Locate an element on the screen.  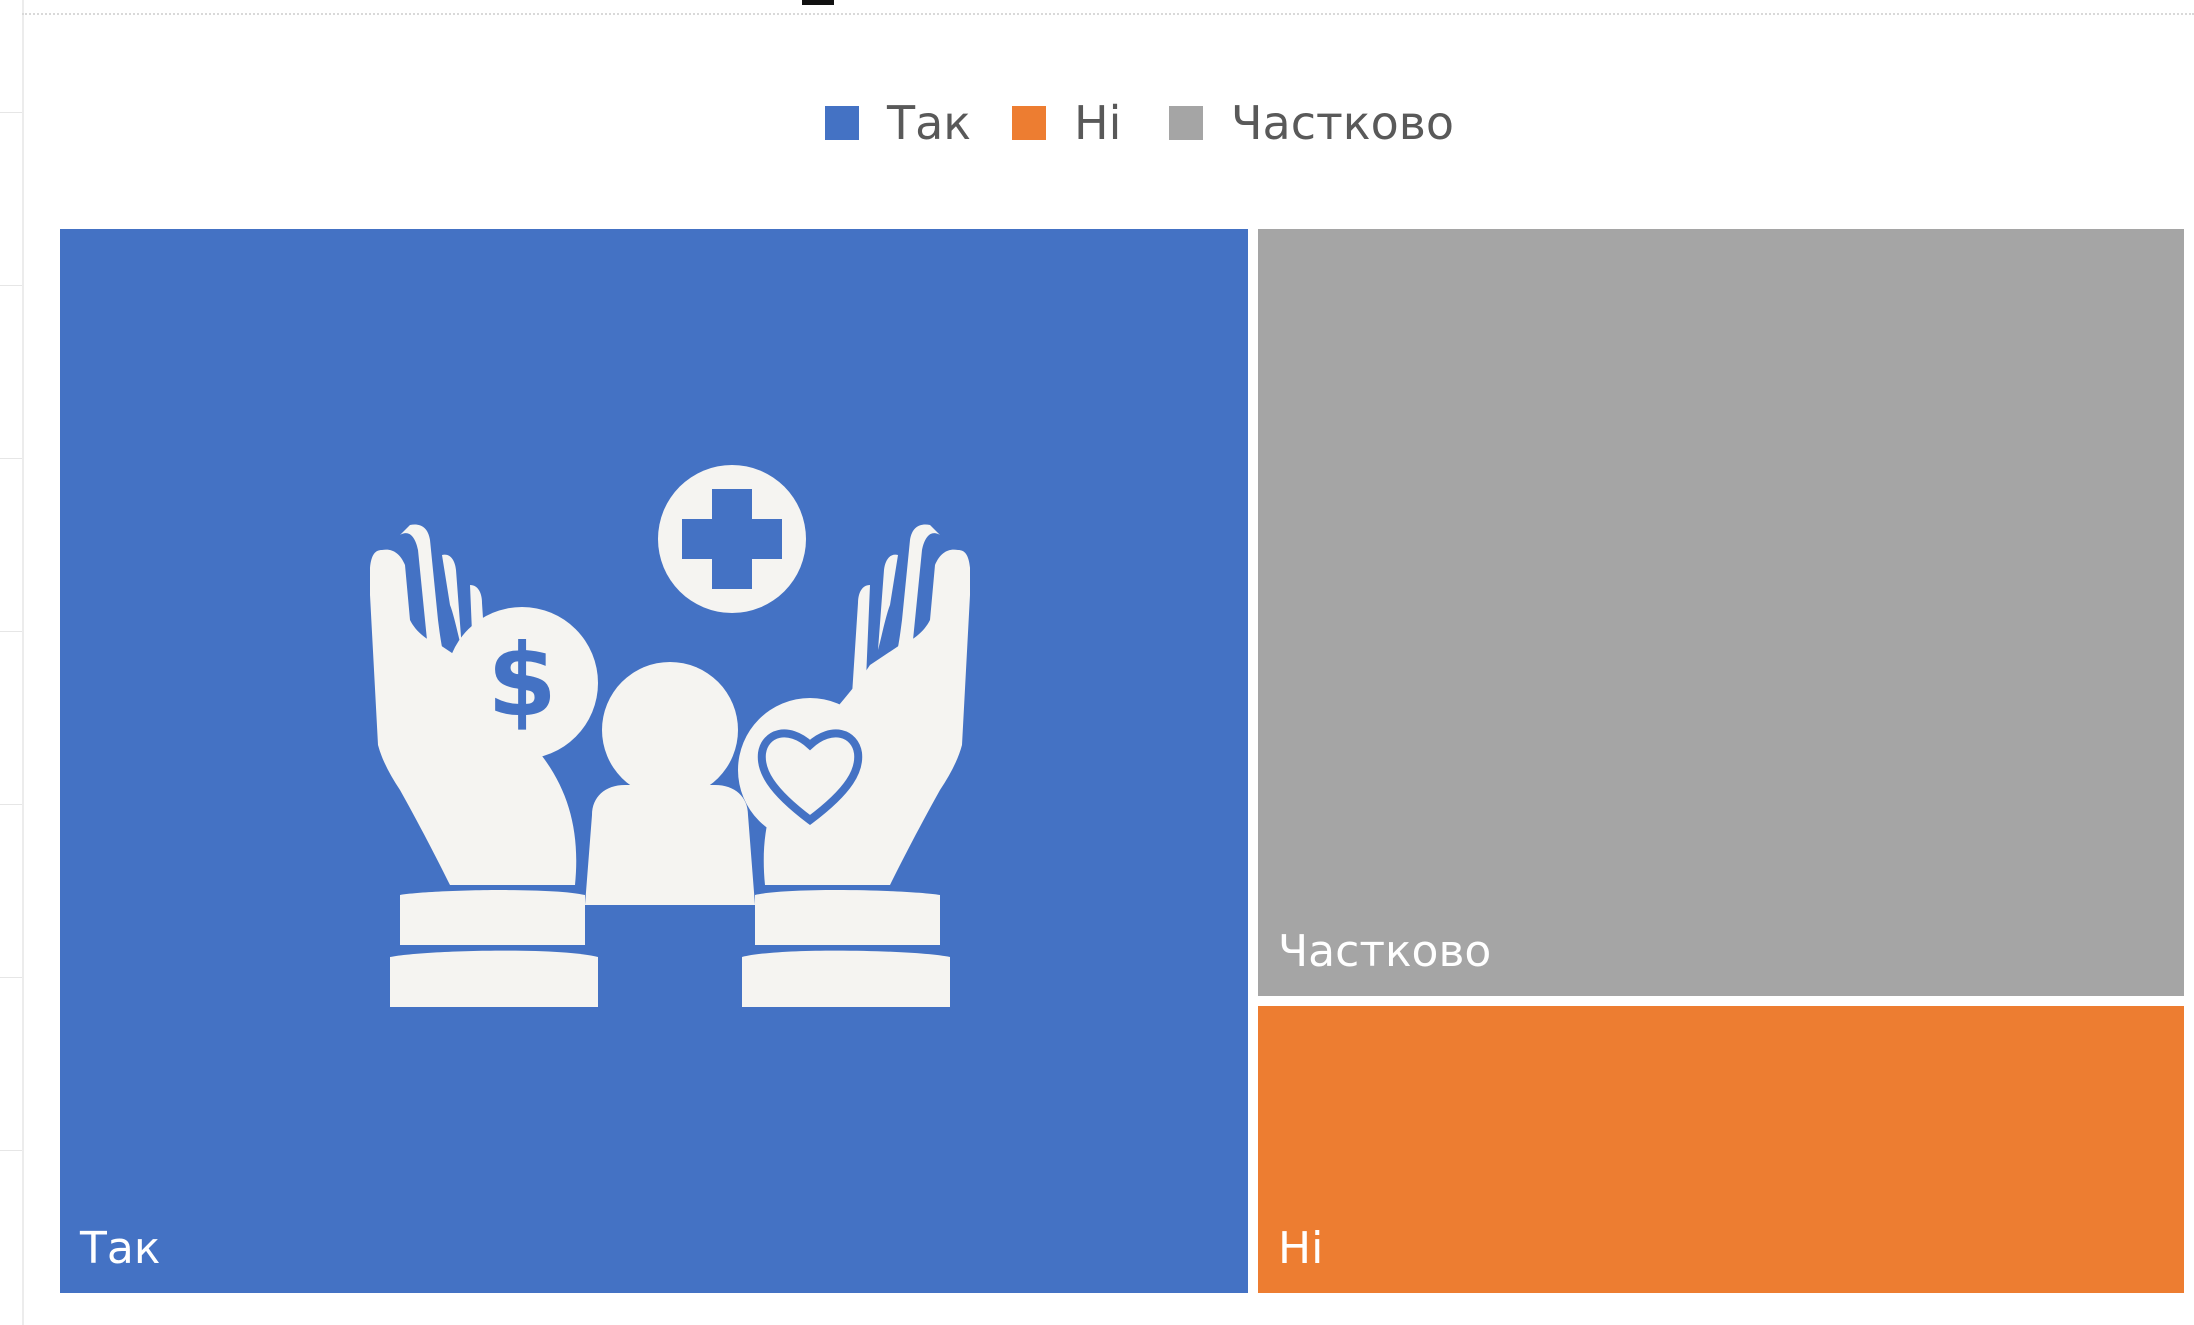
person-icon is located at coordinates (670, 783).